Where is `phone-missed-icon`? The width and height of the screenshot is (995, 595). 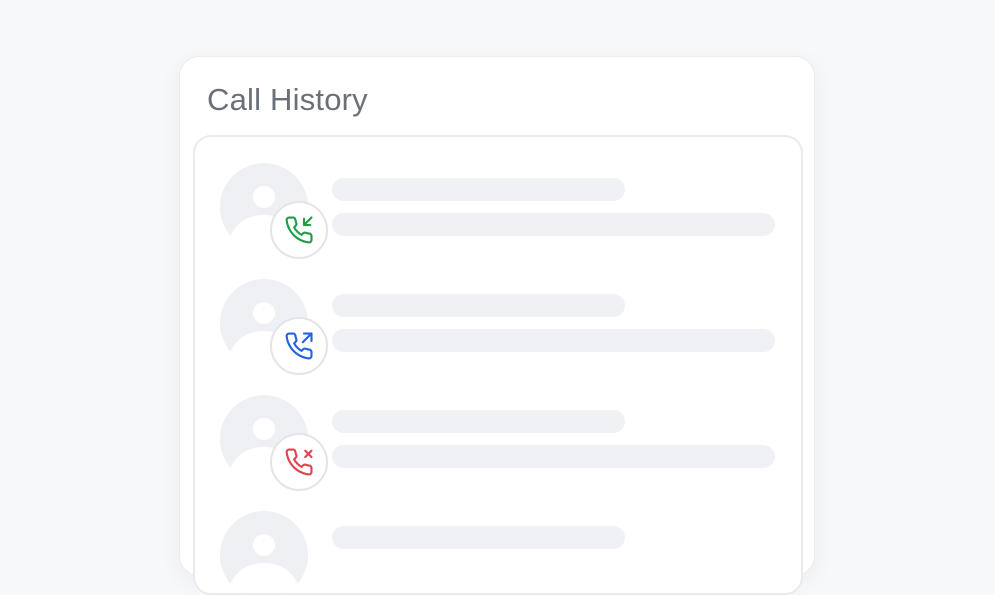
phone-missed-icon is located at coordinates (299, 462).